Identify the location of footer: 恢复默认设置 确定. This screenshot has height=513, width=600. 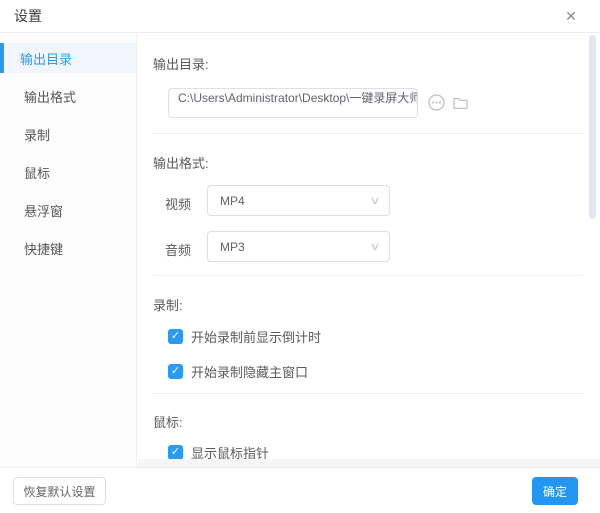
(300, 490).